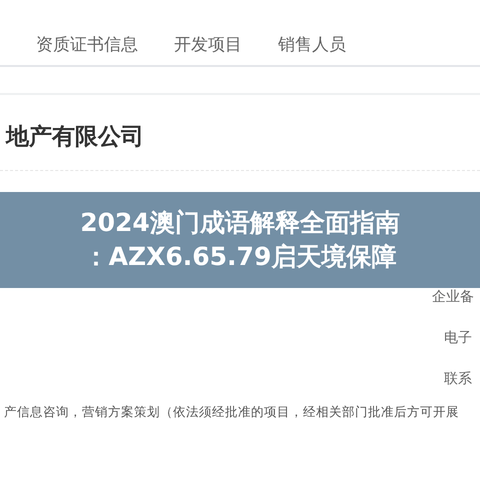  What do you see at coordinates (240, 257) in the screenshot?
I see `caption-text: ：AZX6.65.79启天境保障` at bounding box center [240, 257].